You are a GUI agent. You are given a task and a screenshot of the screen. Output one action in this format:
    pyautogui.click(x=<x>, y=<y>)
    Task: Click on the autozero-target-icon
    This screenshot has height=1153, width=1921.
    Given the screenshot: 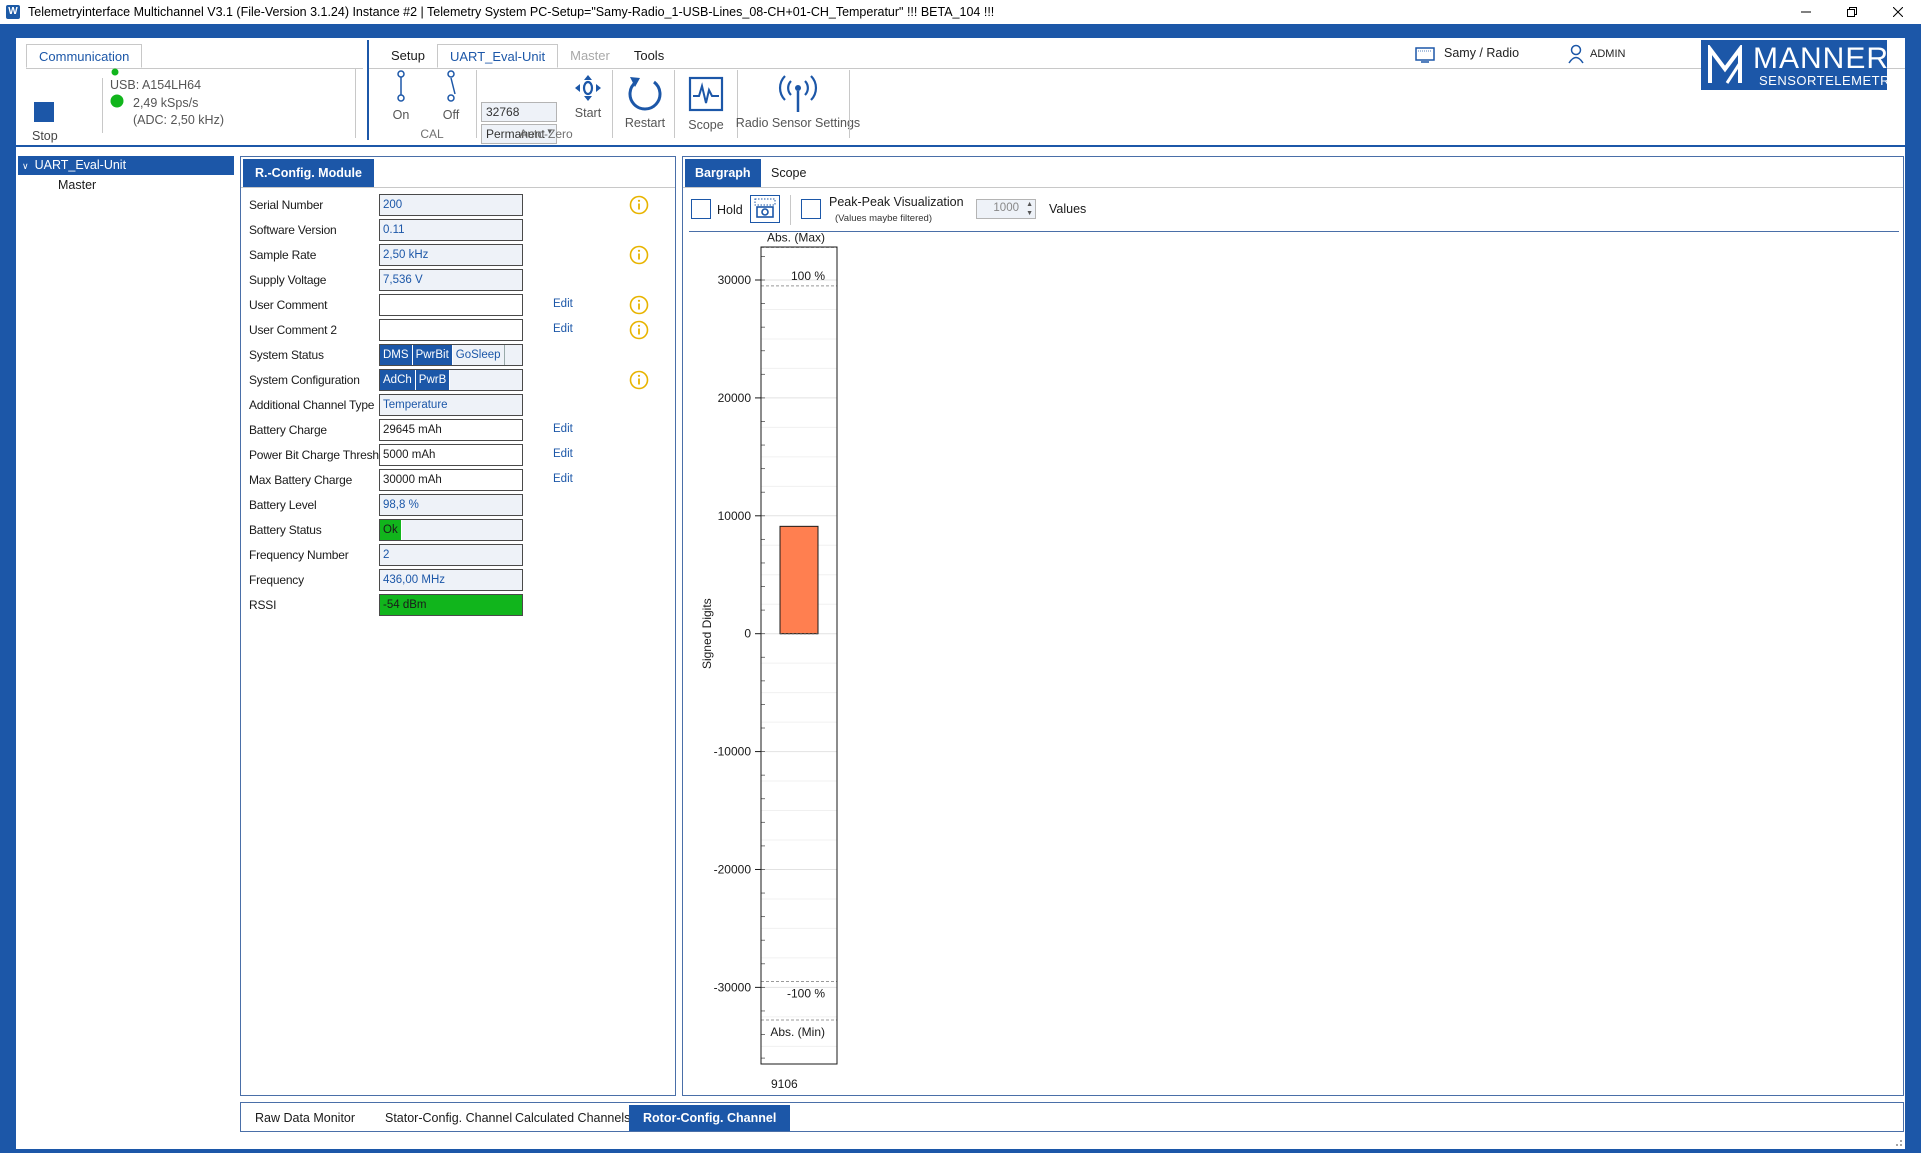 What is the action you would take?
    pyautogui.click(x=588, y=88)
    